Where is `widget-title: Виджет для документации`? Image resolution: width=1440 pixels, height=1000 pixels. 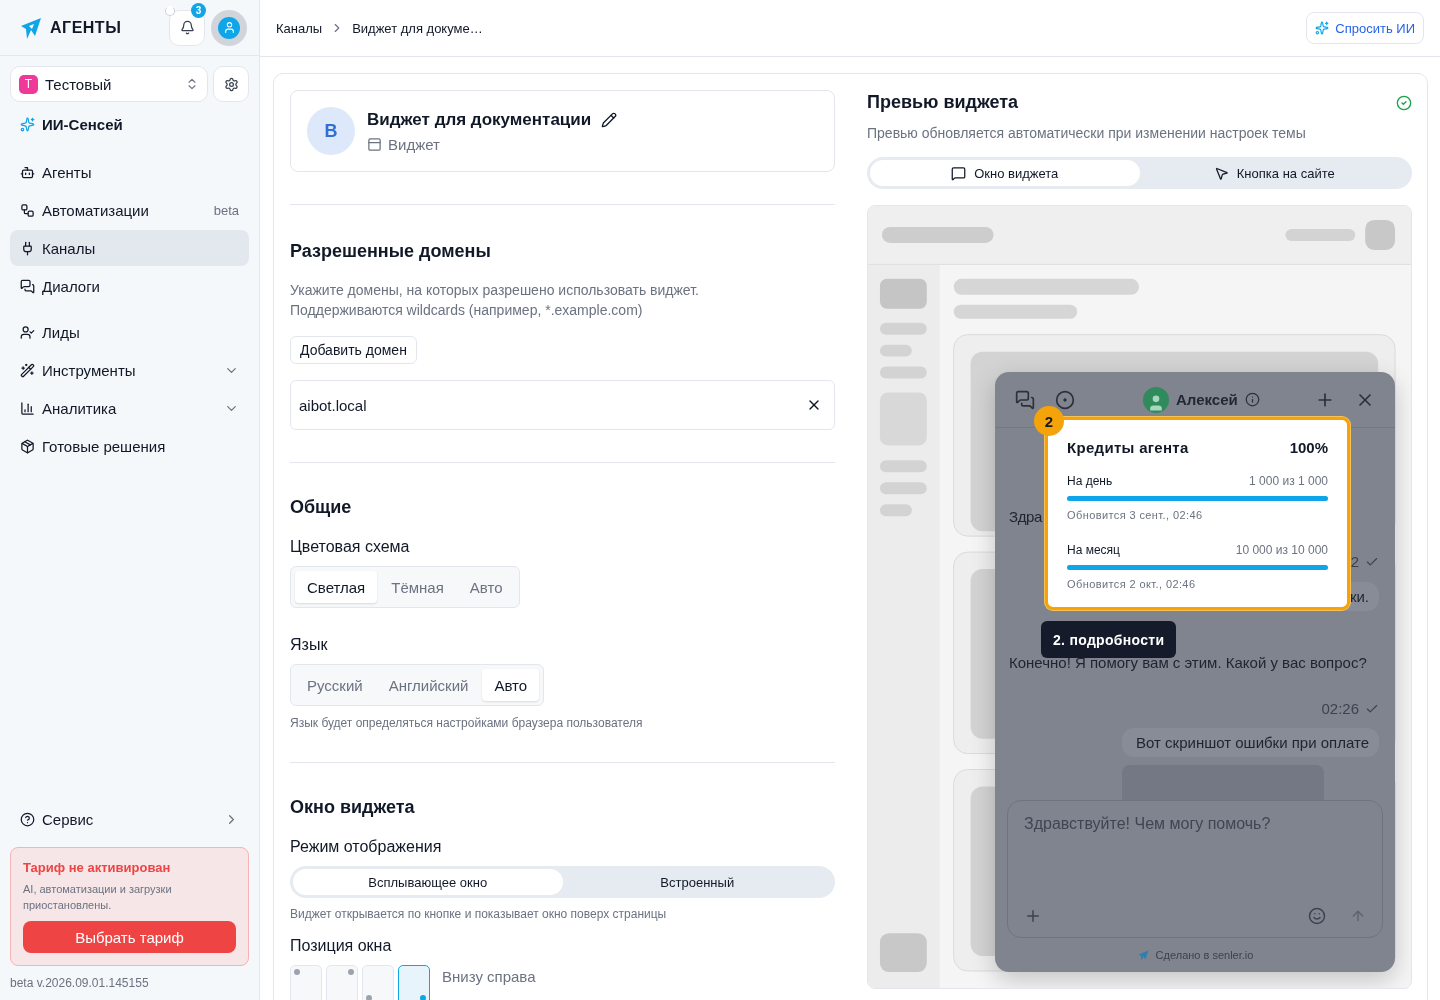 widget-title: Виджет для документации is located at coordinates (479, 119).